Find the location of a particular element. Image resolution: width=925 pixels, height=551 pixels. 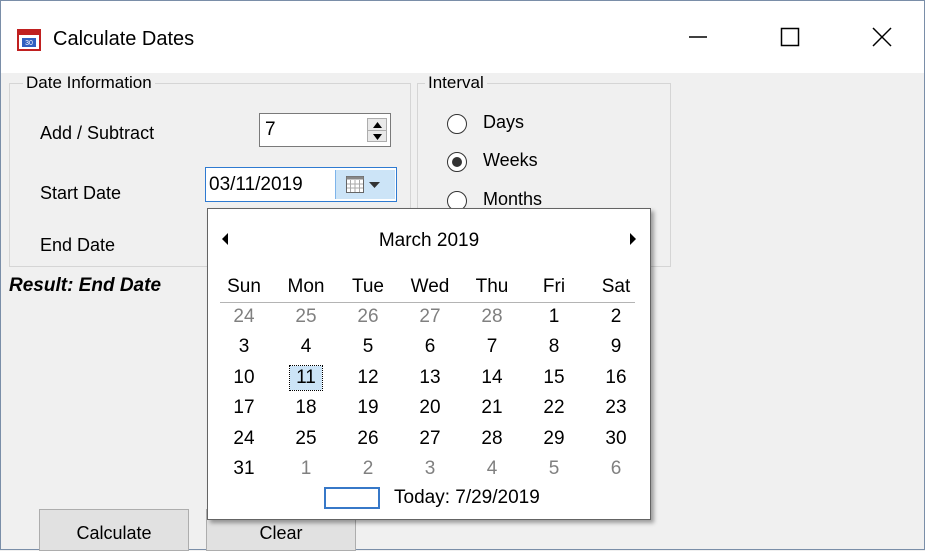

calendar-day: 21 is located at coordinates (492, 408).